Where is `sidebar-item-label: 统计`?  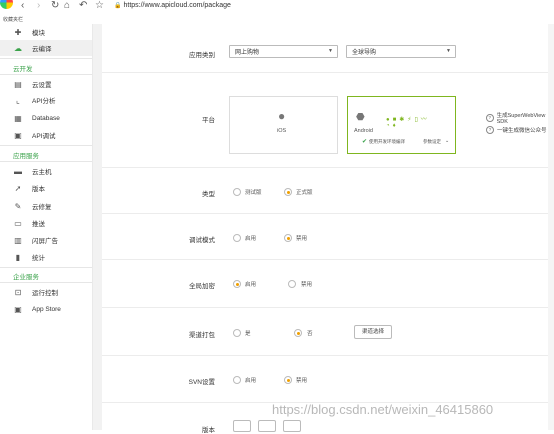 sidebar-item-label: 统计 is located at coordinates (38, 258).